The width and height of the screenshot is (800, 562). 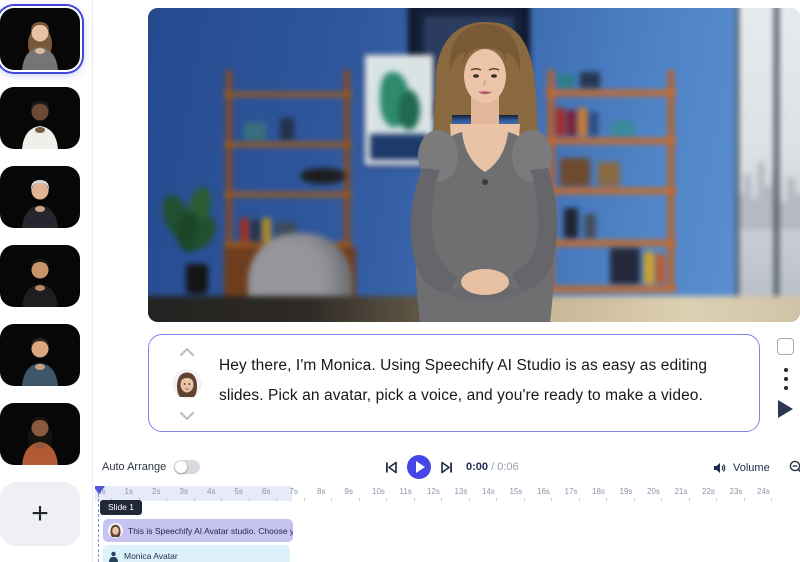 I want to click on ruler-label: 19s, so click(x=626, y=491).